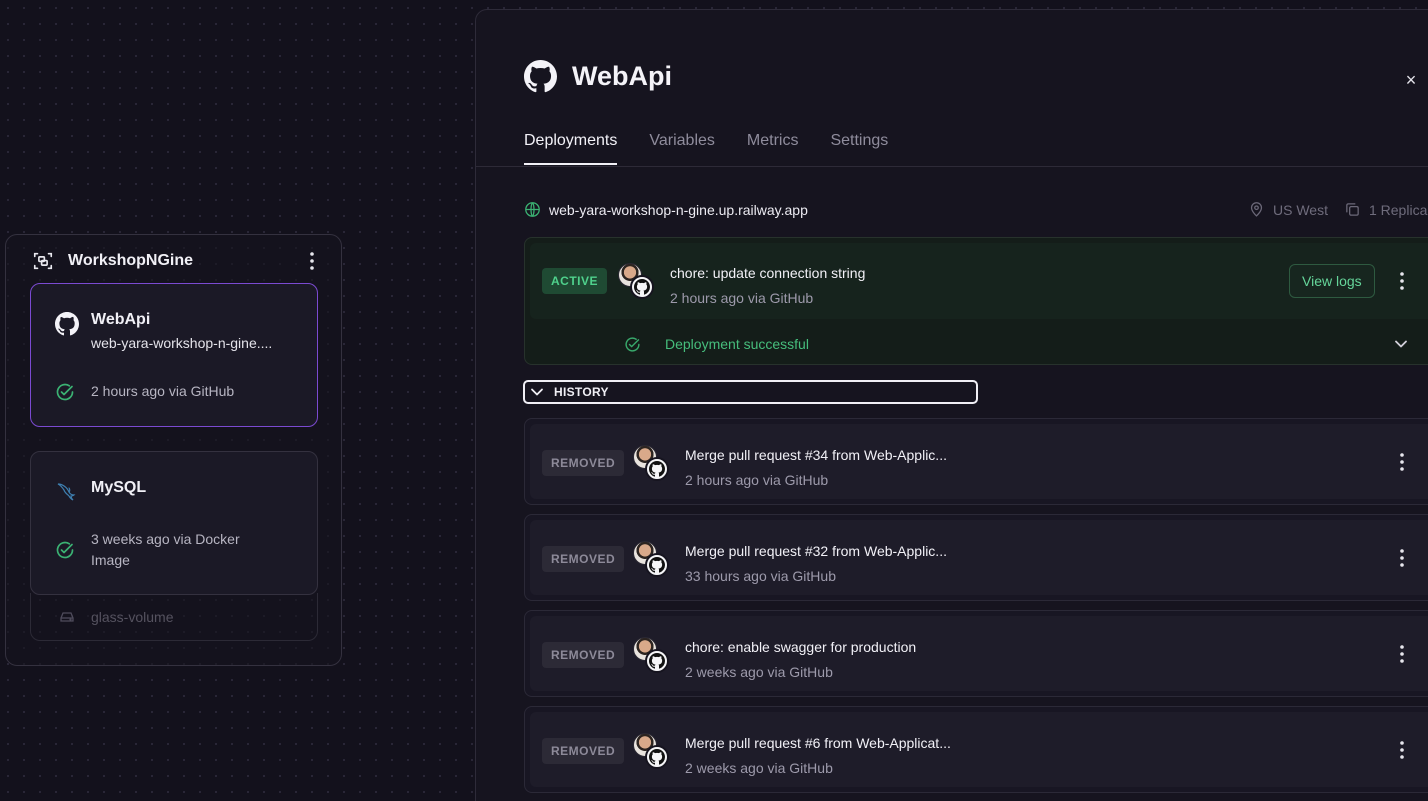 This screenshot has width=1428, height=801. What do you see at coordinates (163, 391) in the screenshot?
I see `service-status: 2 hours ago via GitHub` at bounding box center [163, 391].